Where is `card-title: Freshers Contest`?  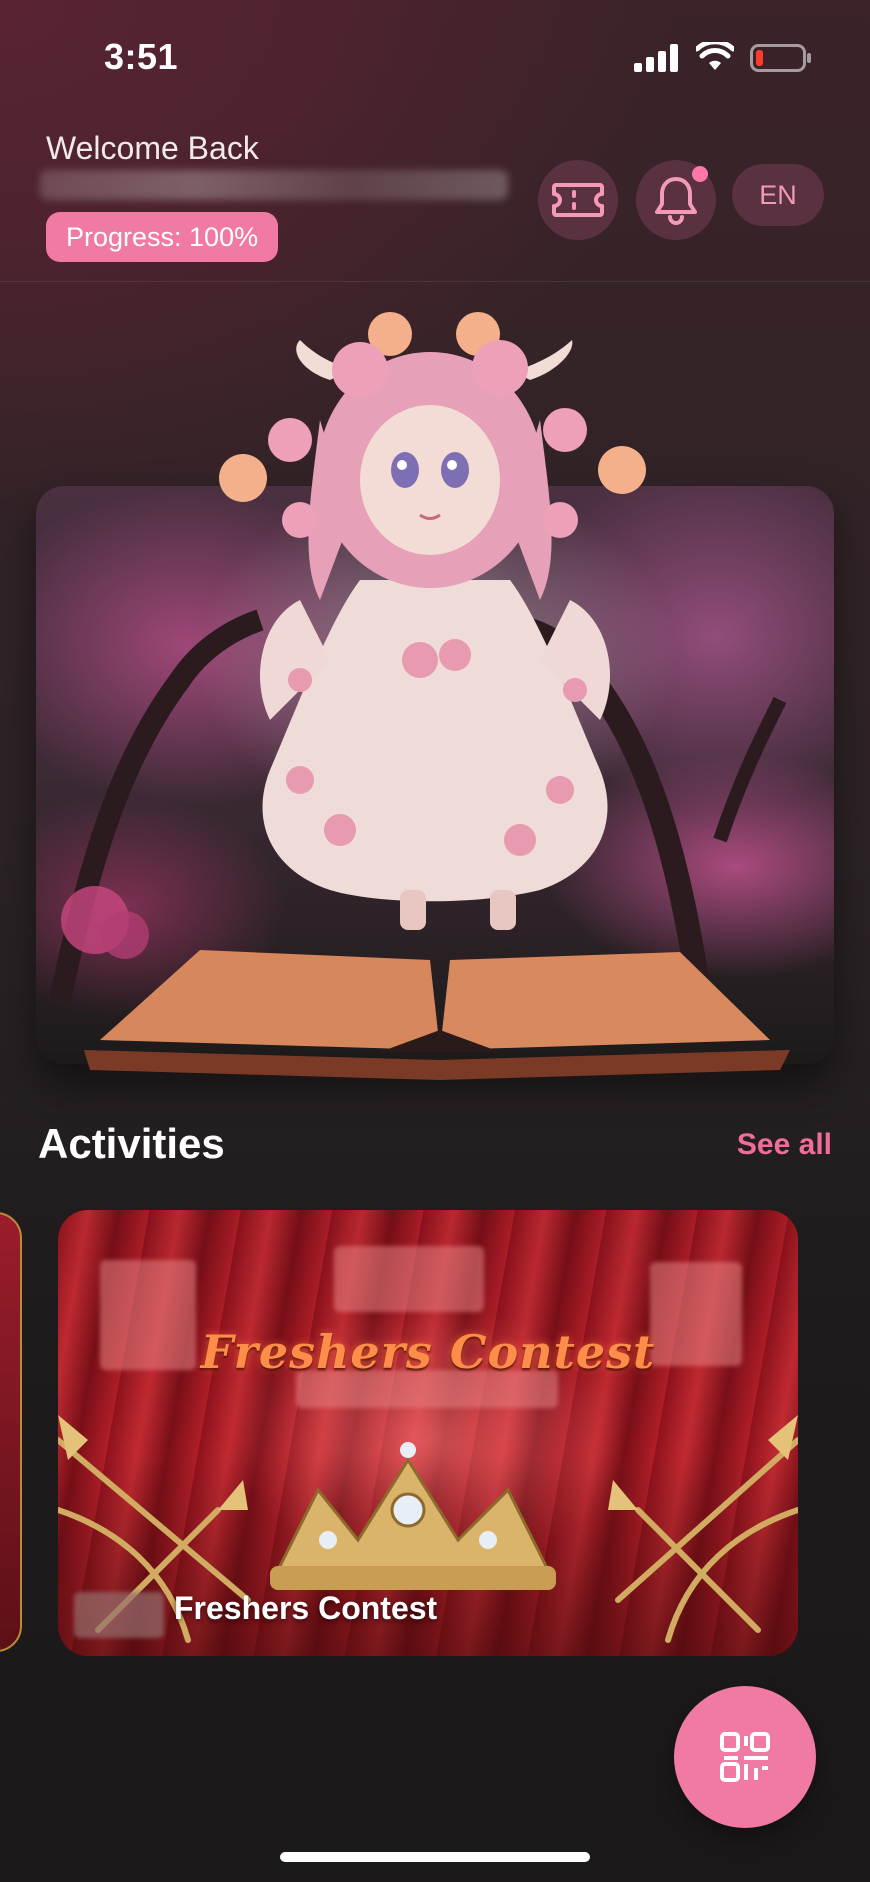 card-title: Freshers Contest is located at coordinates (306, 1608).